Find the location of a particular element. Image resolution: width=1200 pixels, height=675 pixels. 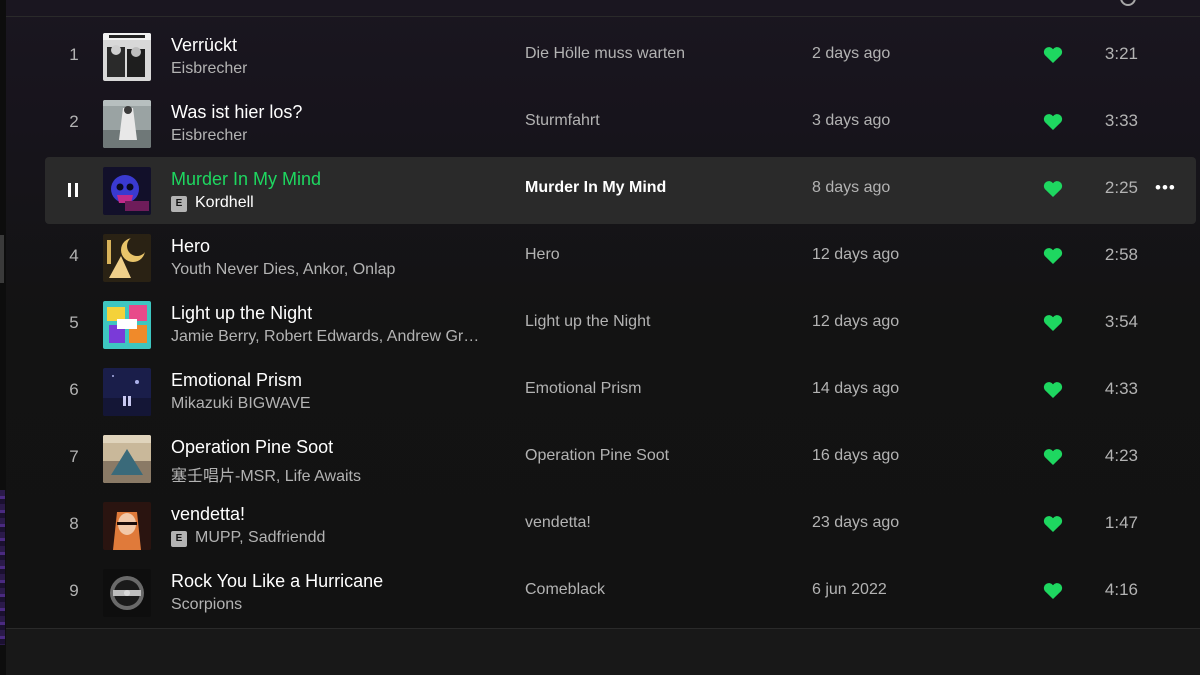

track-duration: 3:33 is located at coordinates (1121, 120).